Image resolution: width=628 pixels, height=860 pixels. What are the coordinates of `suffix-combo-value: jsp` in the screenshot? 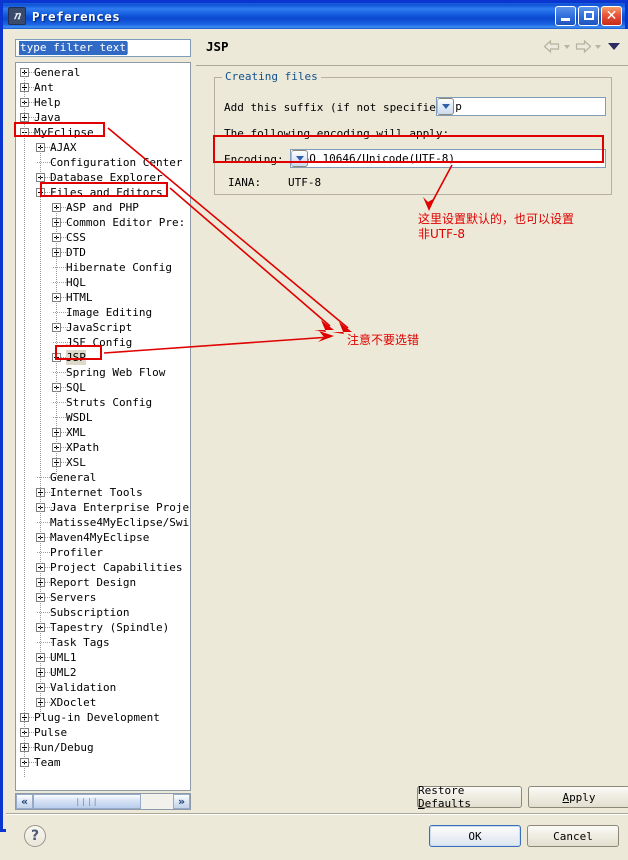 It's located at (521, 106).